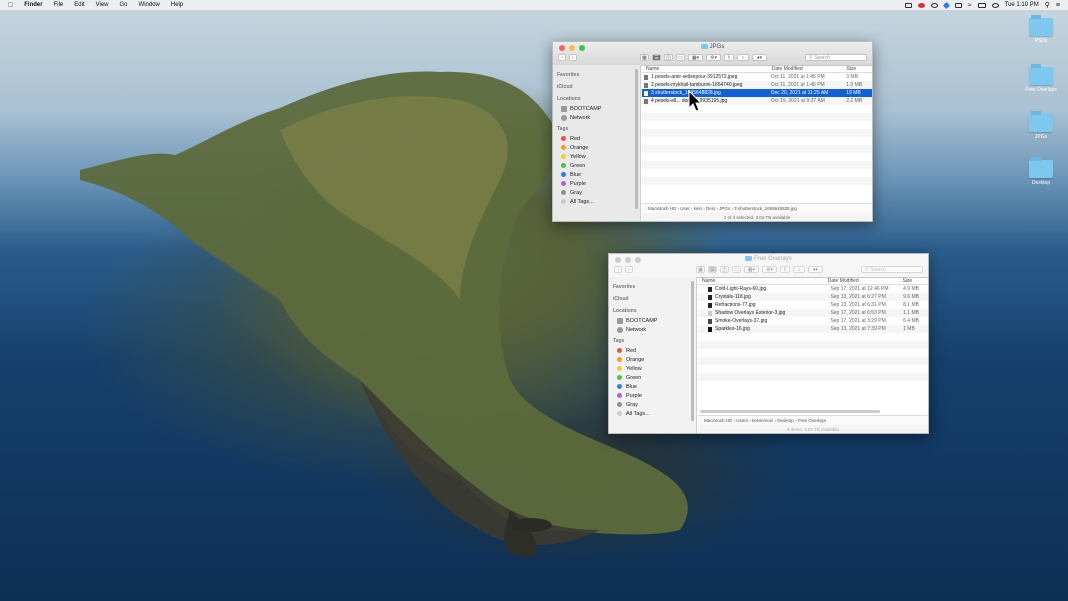  What do you see at coordinates (981, 5) in the screenshot?
I see `input-source-icon` at bounding box center [981, 5].